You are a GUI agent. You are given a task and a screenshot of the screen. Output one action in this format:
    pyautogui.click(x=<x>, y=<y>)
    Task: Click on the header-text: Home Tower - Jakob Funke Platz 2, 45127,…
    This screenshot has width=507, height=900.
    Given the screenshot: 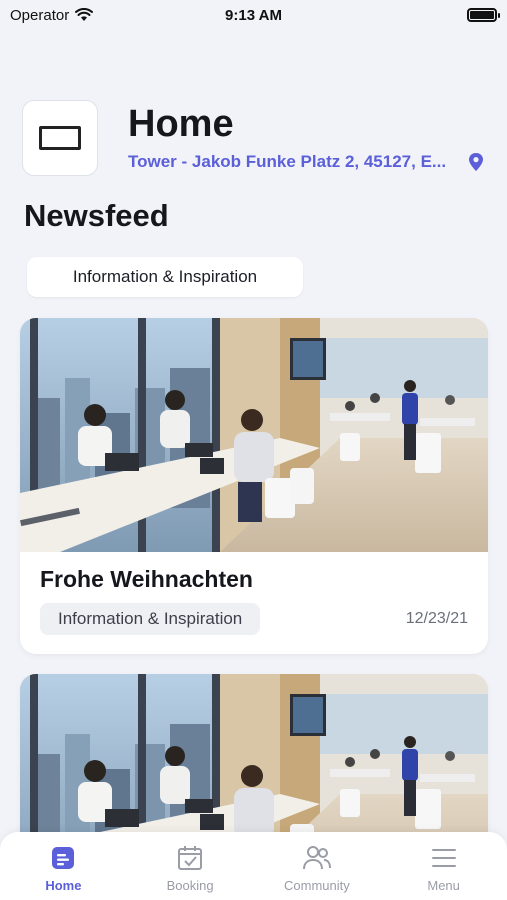 What is the action you would take?
    pyautogui.click(x=306, y=136)
    